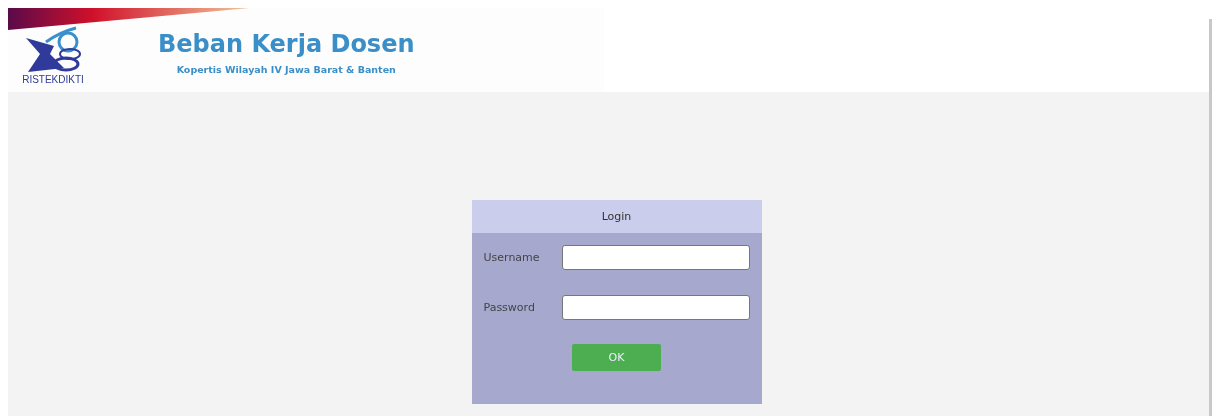  I want to click on field-label: Password, so click(509, 307).